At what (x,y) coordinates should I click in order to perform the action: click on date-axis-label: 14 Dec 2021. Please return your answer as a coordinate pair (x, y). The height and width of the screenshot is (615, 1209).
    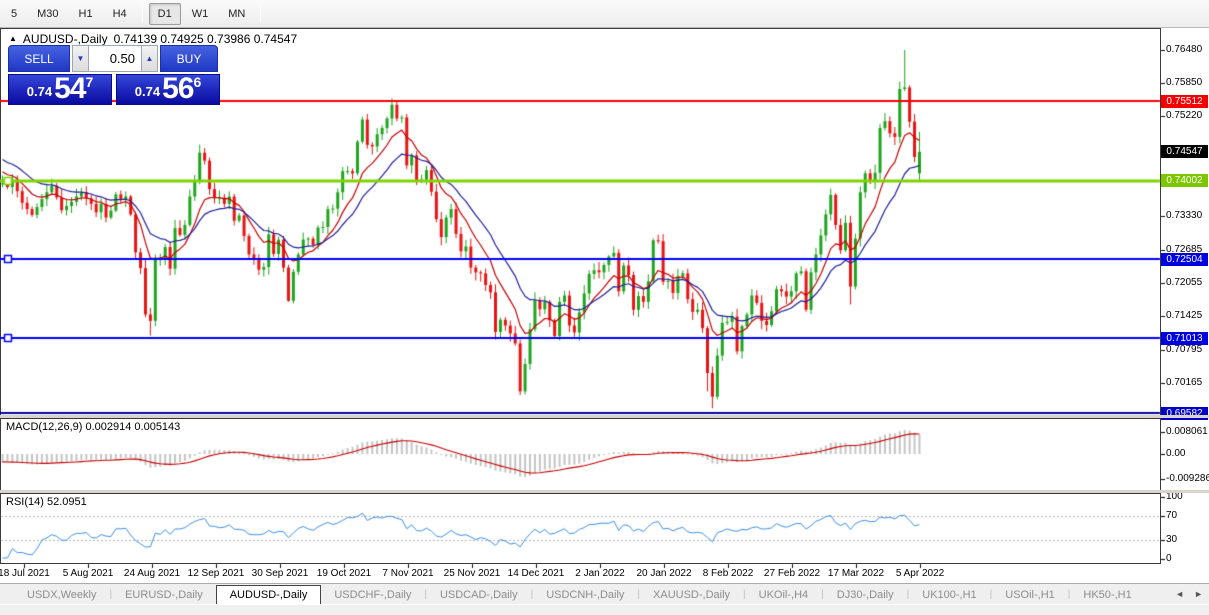
    Looking at the image, I should click on (536, 573).